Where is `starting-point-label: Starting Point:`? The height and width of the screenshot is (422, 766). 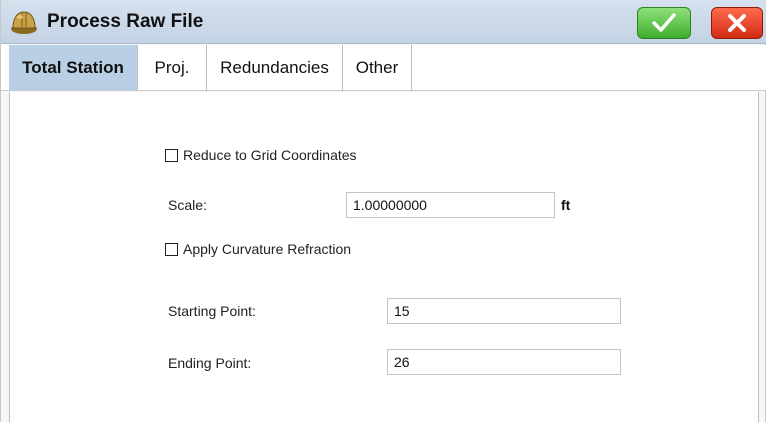 starting-point-label: Starting Point: is located at coordinates (212, 311).